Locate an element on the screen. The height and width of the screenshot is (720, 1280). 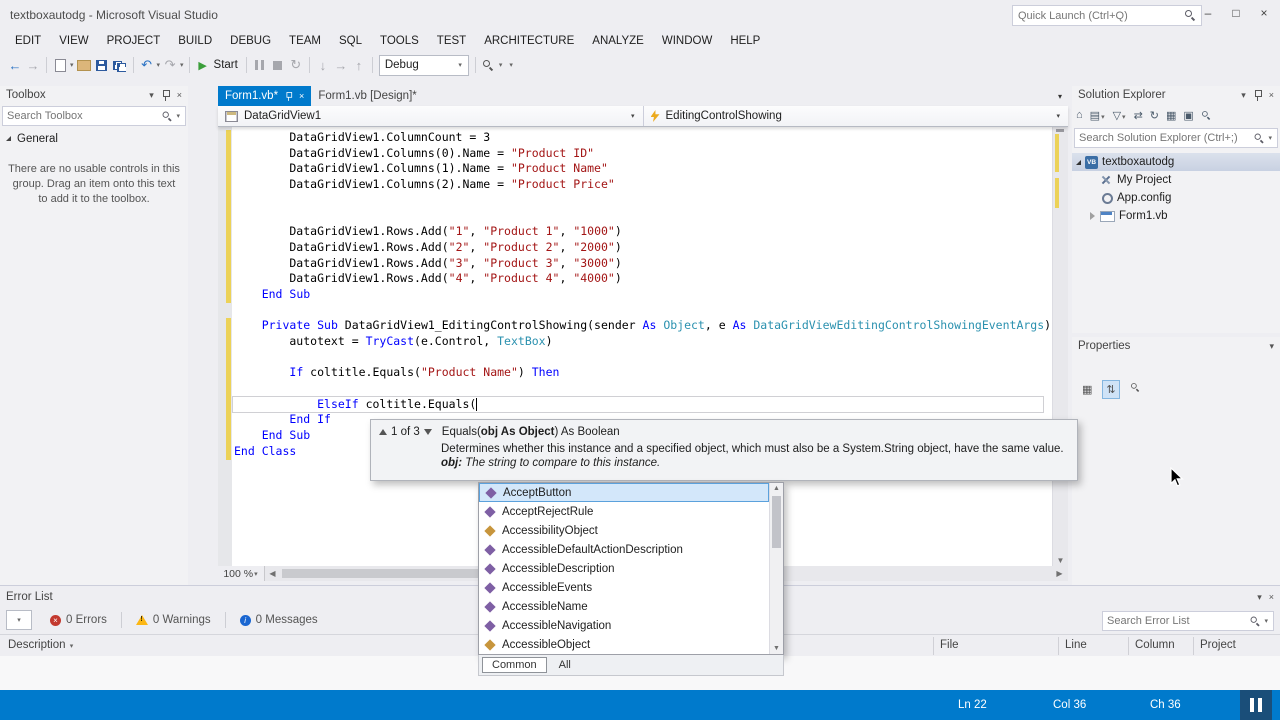
toolbar-options-chevron-icon: ▾ is located at coordinates (511, 65).